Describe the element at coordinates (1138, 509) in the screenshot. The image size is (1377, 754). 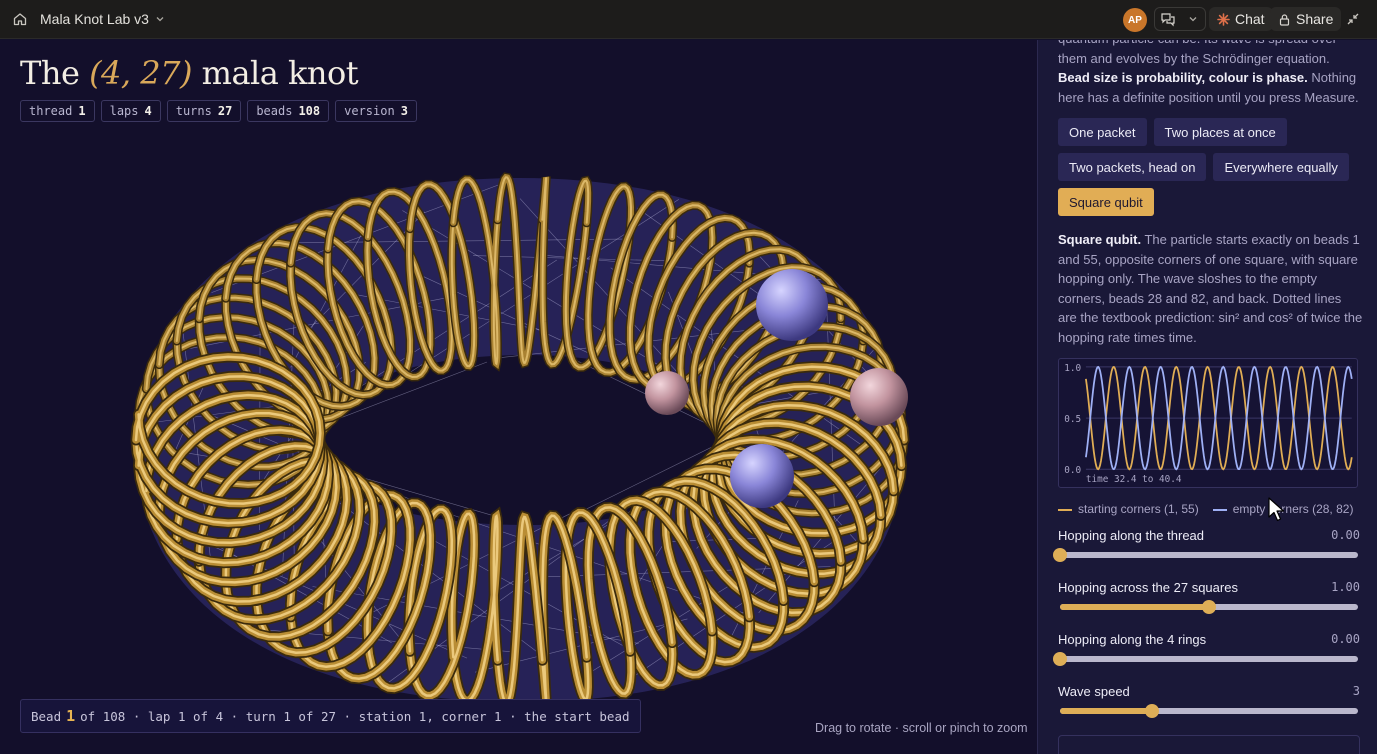
I see `legend-label: starting corners (1, 55)` at that location.